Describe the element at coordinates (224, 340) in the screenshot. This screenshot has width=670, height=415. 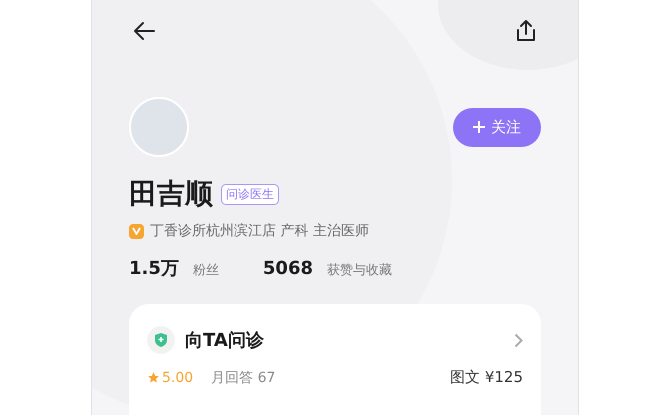
I see `consult-title: 向TA问诊` at that location.